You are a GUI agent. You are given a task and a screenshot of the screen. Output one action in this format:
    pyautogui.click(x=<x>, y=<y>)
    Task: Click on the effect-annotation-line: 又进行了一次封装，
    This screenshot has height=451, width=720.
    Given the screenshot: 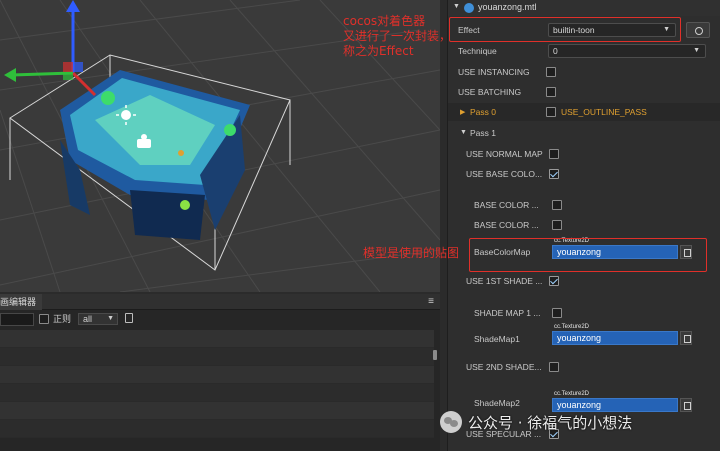 What is the action you would take?
    pyautogui.click(x=397, y=36)
    